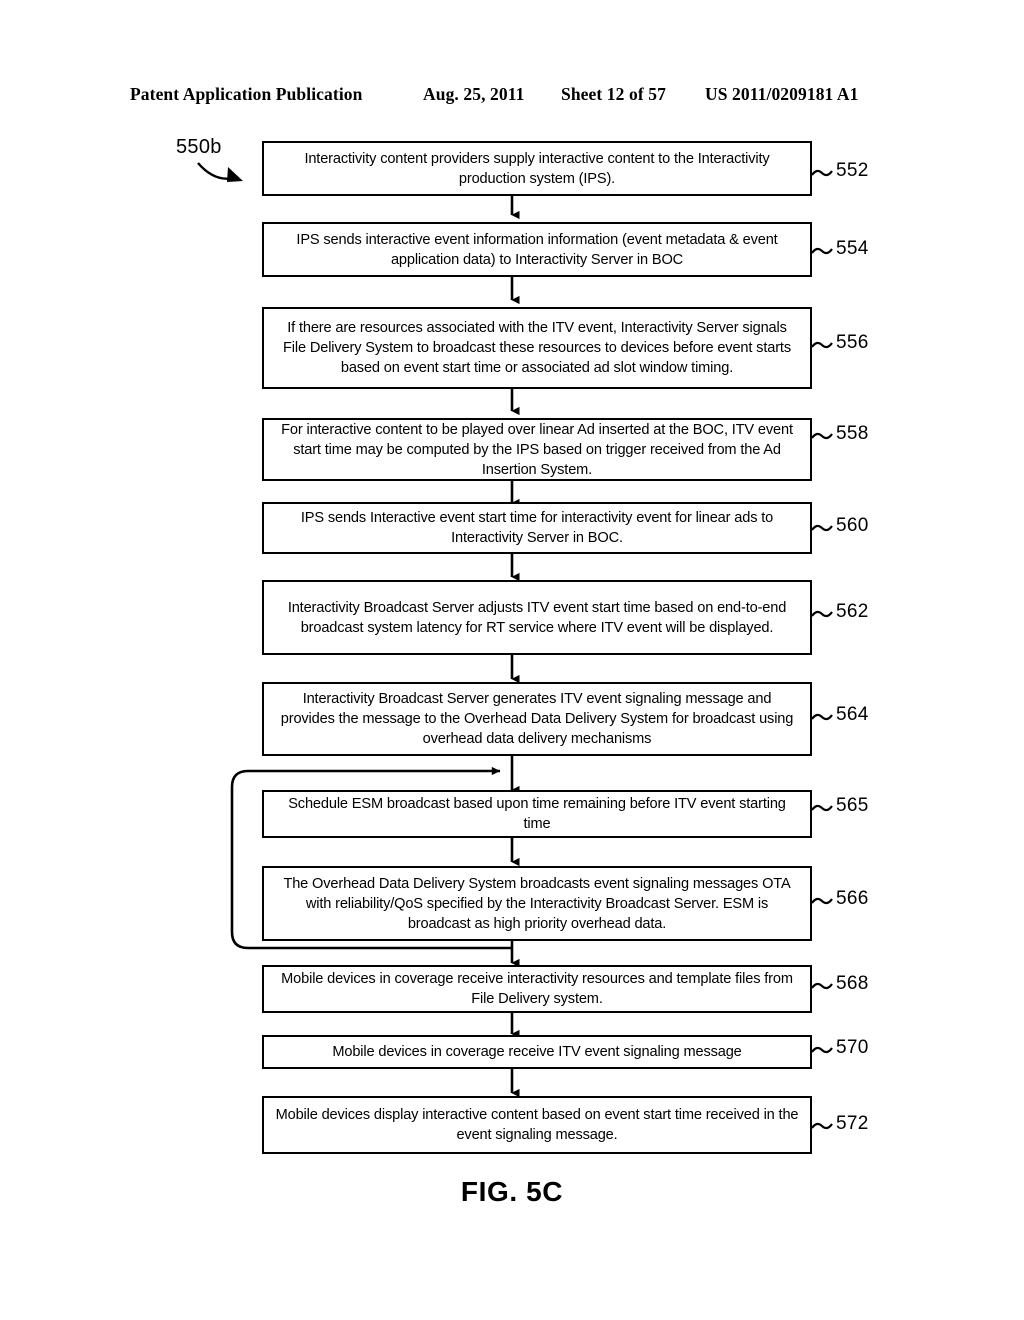  I want to click on ref-num-554: 554, so click(852, 248).